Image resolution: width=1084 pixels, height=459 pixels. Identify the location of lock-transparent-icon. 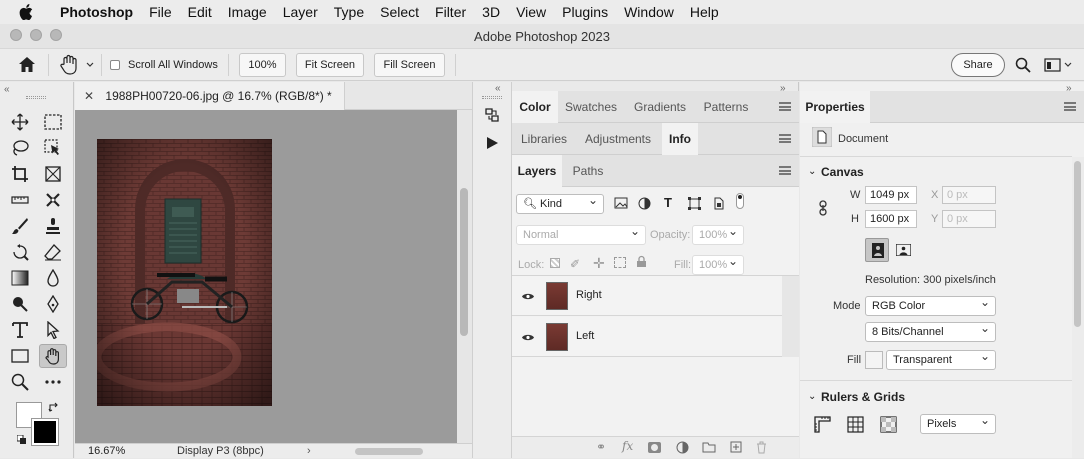
(555, 263).